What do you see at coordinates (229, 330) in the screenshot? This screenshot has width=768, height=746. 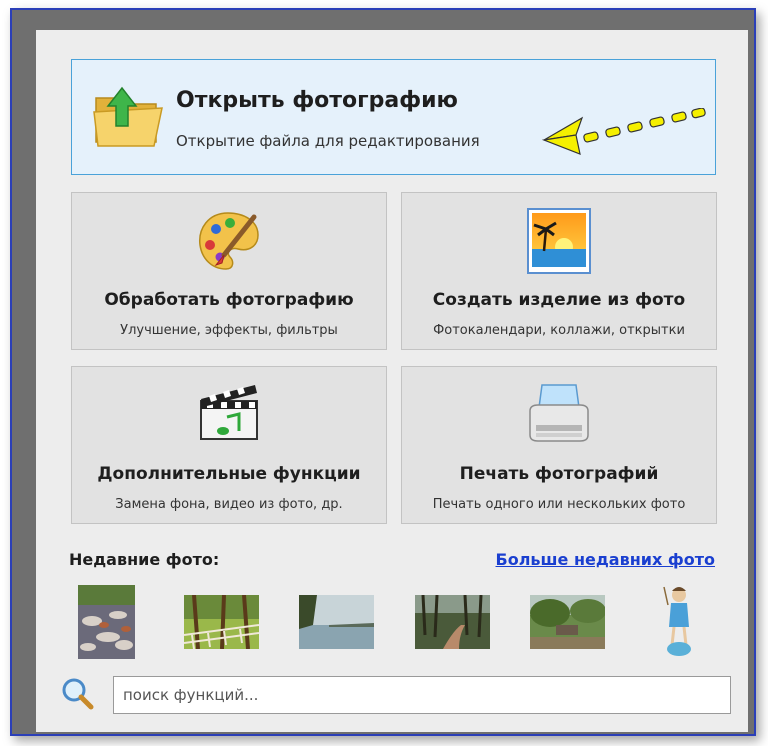 I see `tile-subtitle: Улучшение, эффекты, фильтры` at bounding box center [229, 330].